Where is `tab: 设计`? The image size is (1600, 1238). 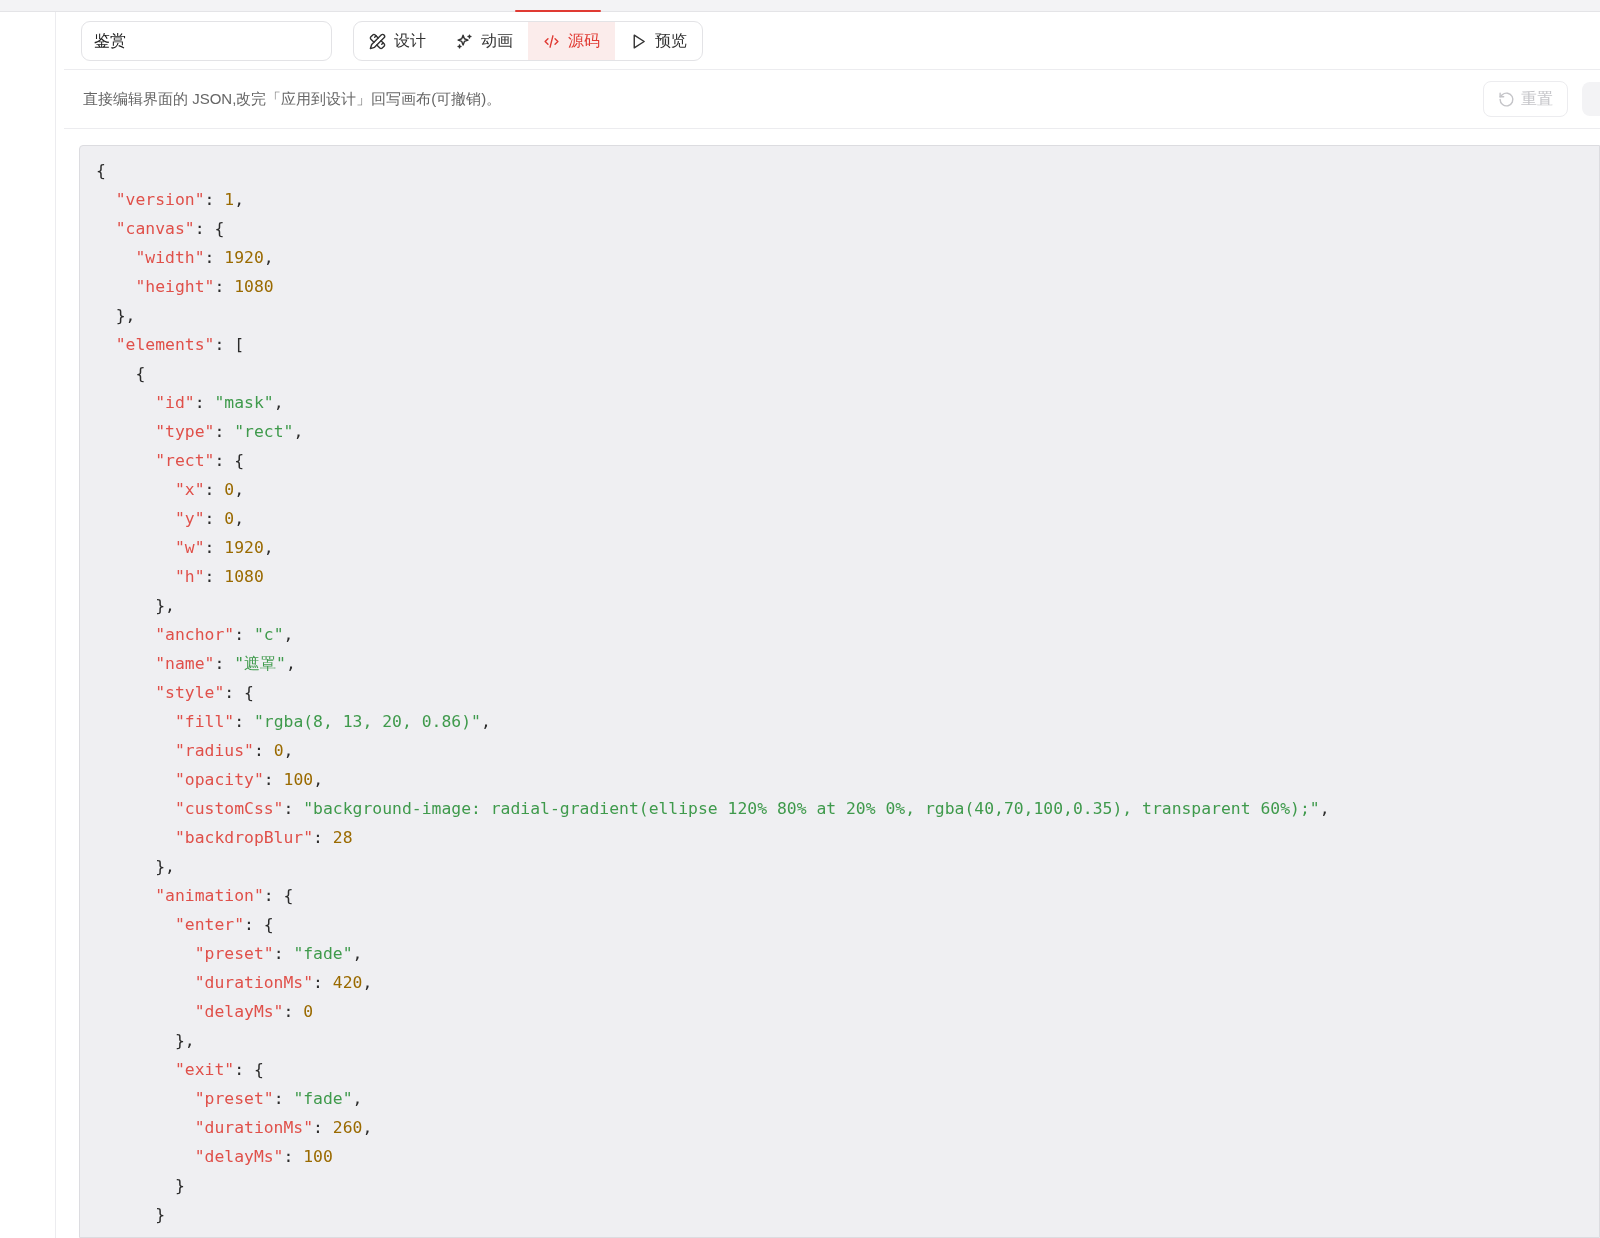 tab: 设计 is located at coordinates (397, 41).